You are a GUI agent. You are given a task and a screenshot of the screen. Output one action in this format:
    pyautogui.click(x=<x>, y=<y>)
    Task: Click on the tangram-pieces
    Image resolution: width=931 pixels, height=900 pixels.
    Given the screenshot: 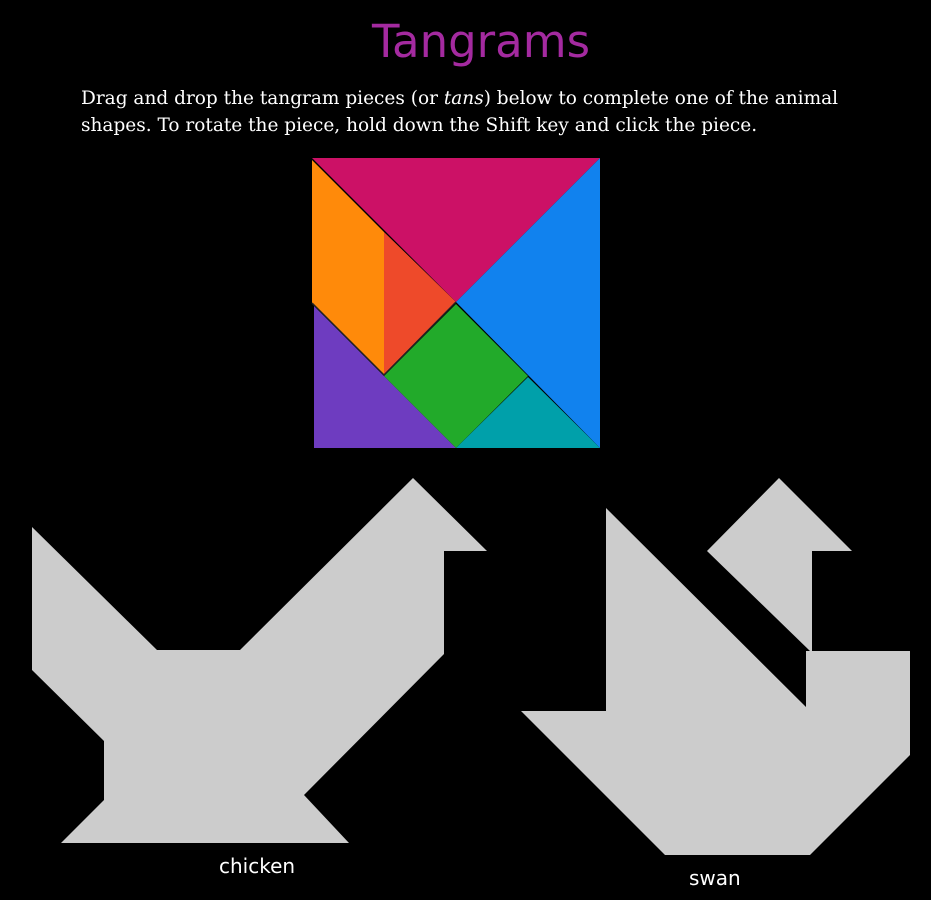 What is the action you would take?
    pyautogui.click(x=455, y=303)
    